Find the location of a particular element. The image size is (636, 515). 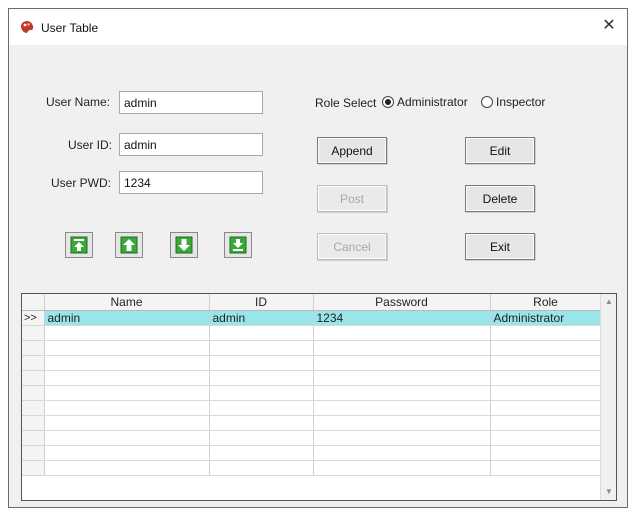

grid-corner-cell is located at coordinates (33, 302).